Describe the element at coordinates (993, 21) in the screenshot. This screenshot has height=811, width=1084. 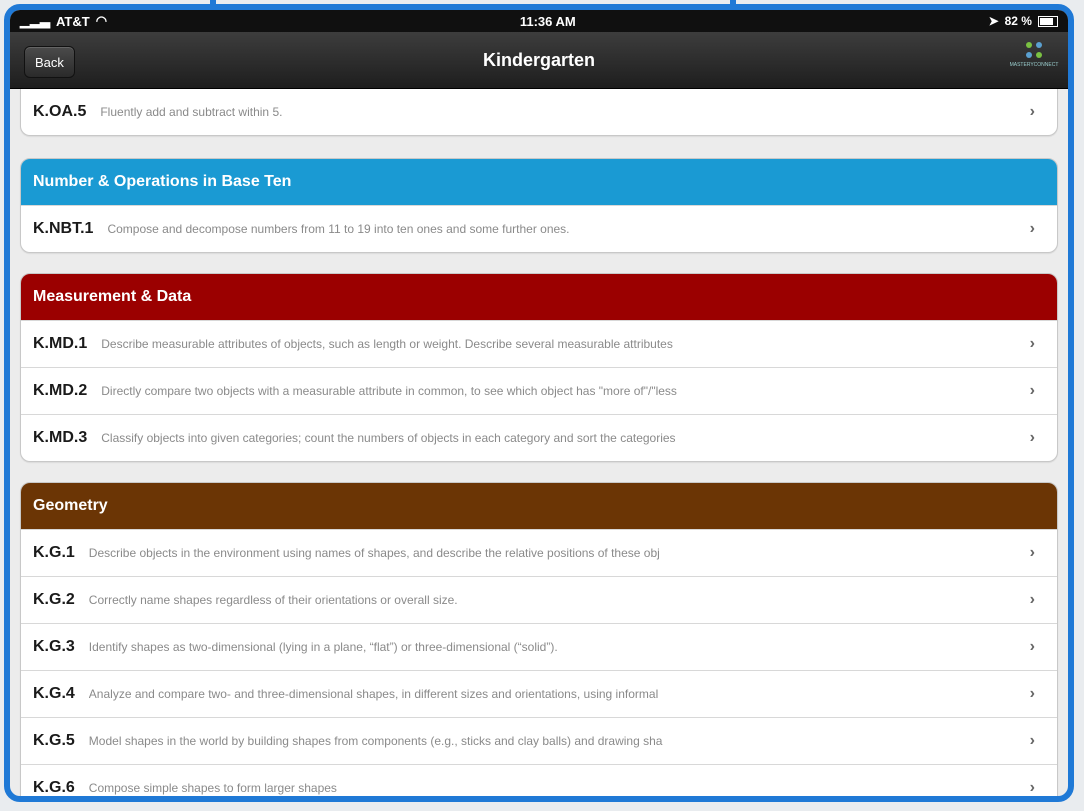
I see `location-icon: ➤` at that location.